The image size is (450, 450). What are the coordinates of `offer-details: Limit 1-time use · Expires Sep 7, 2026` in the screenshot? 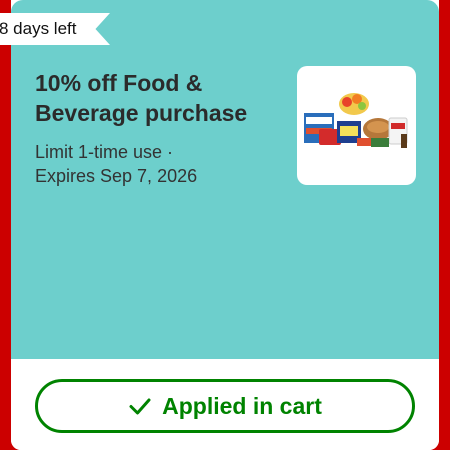 It's located at (160, 164).